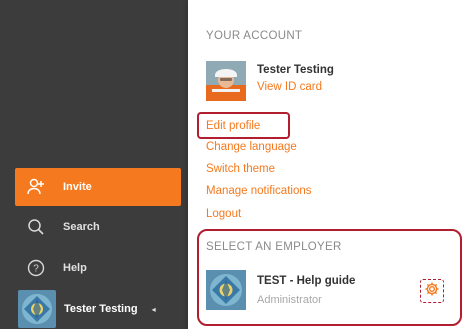  Describe the element at coordinates (240, 169) in the screenshot. I see `switch-theme-link: Switch theme` at that location.